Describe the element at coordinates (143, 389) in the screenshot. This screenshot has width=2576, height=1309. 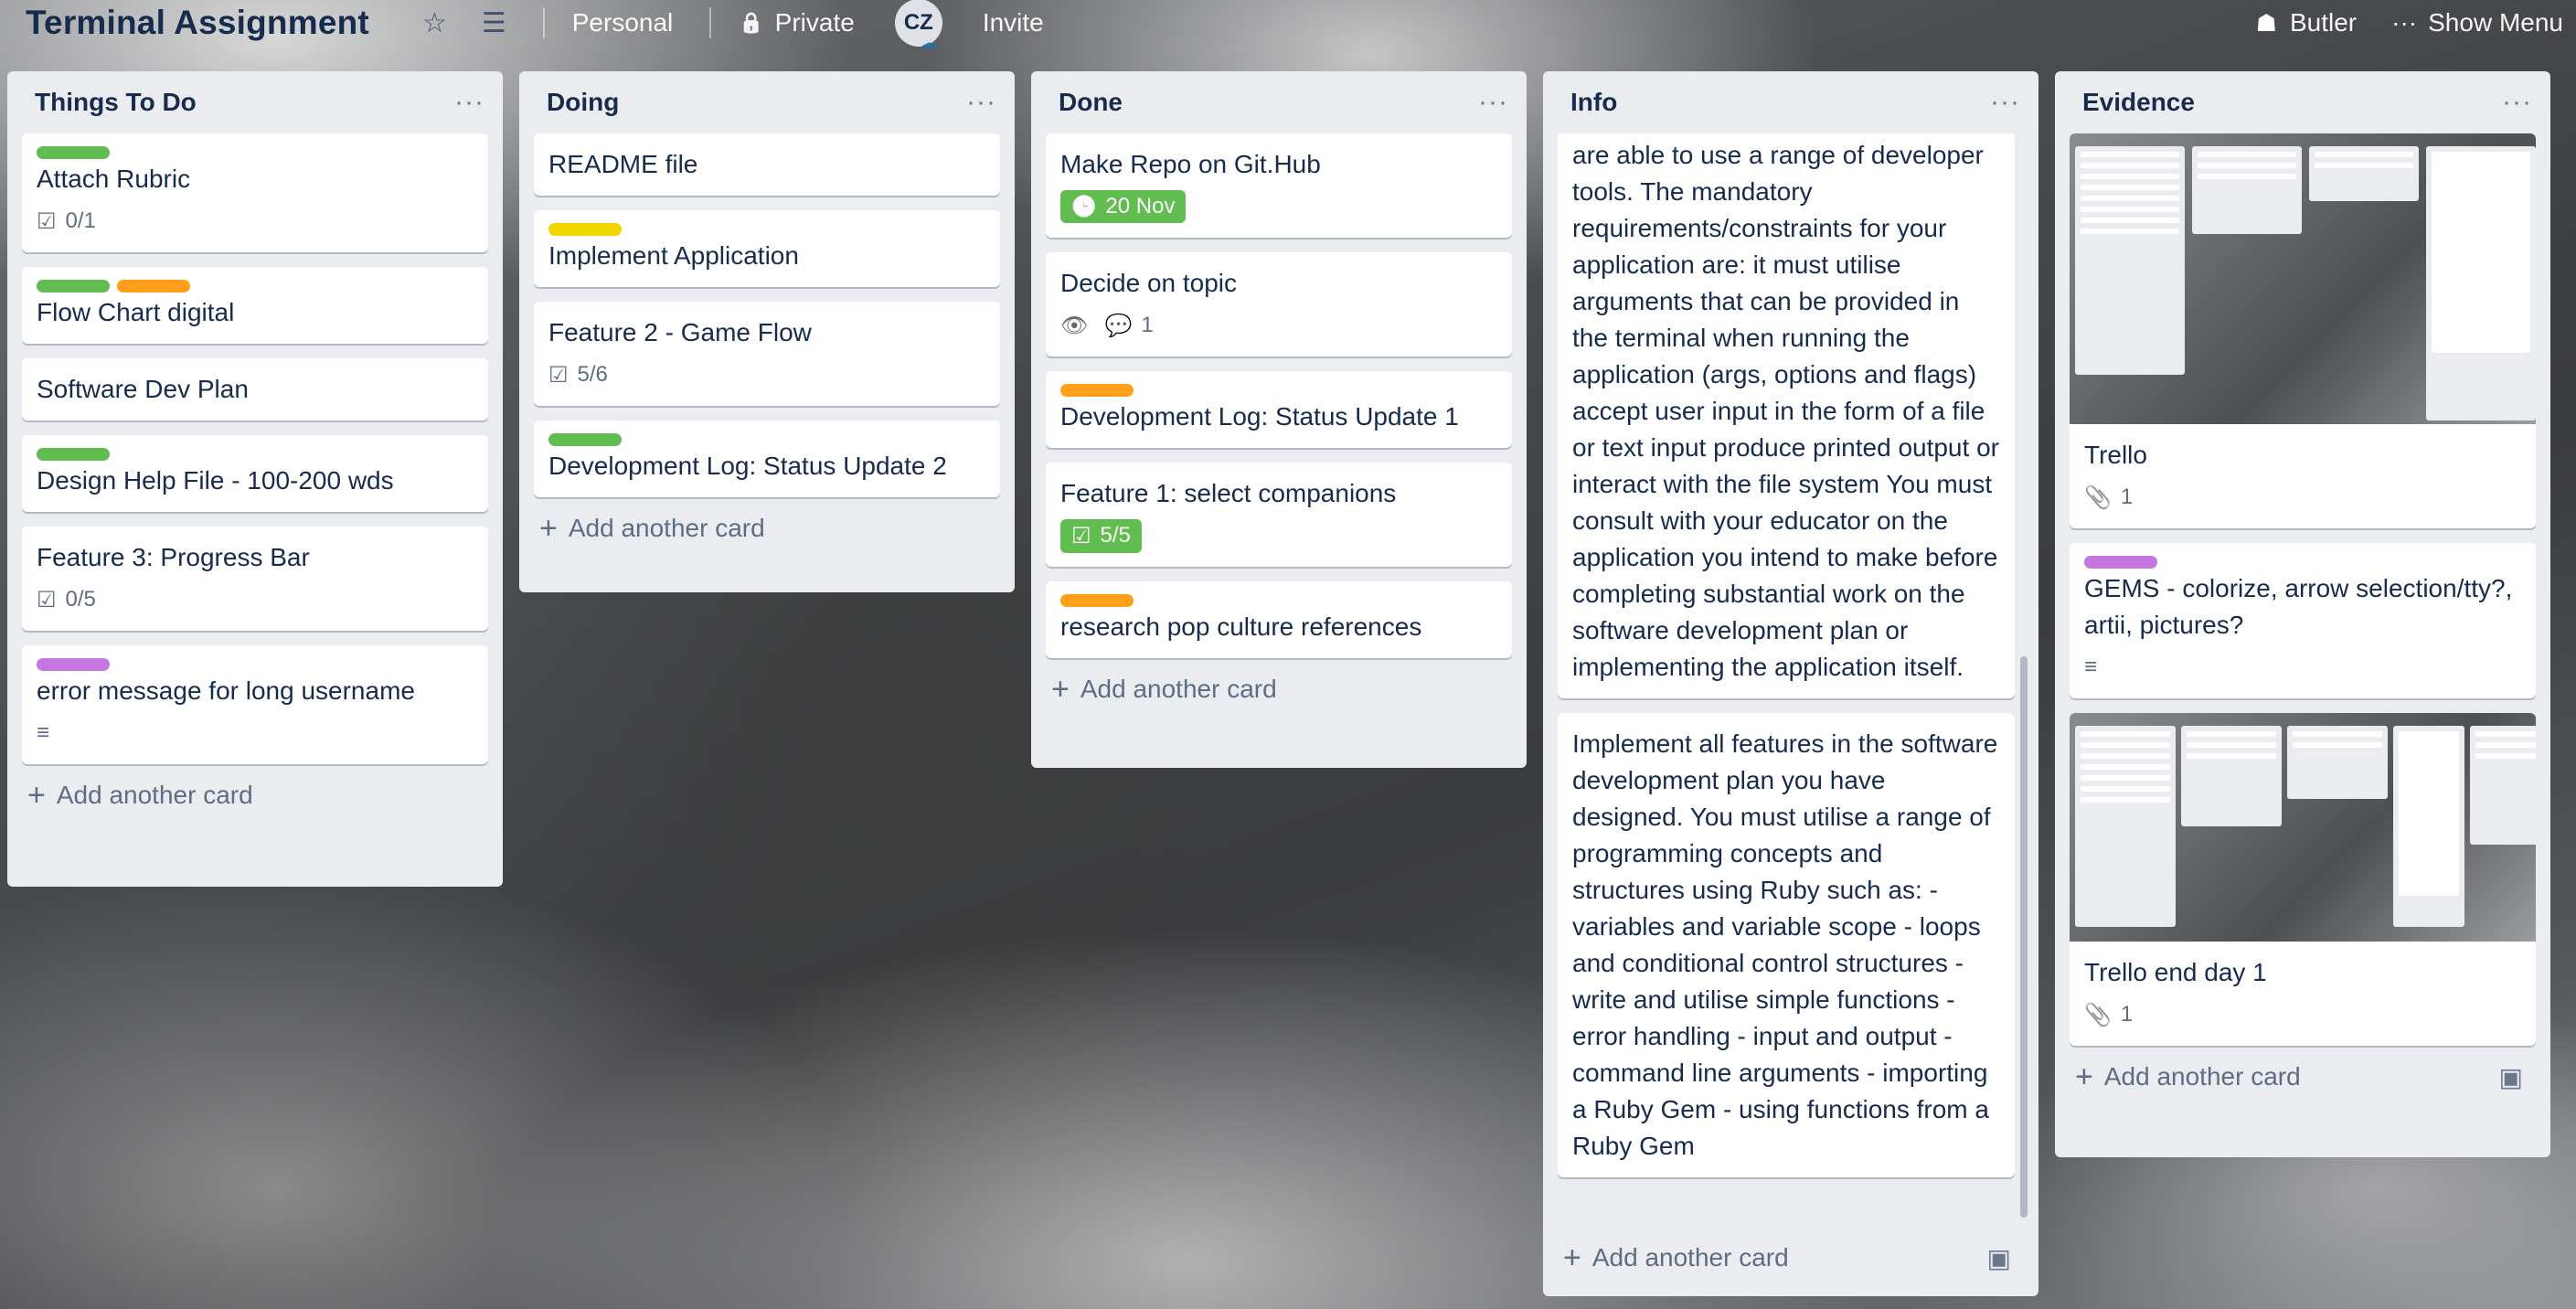
I see `card-title: Software Dev Plan` at that location.